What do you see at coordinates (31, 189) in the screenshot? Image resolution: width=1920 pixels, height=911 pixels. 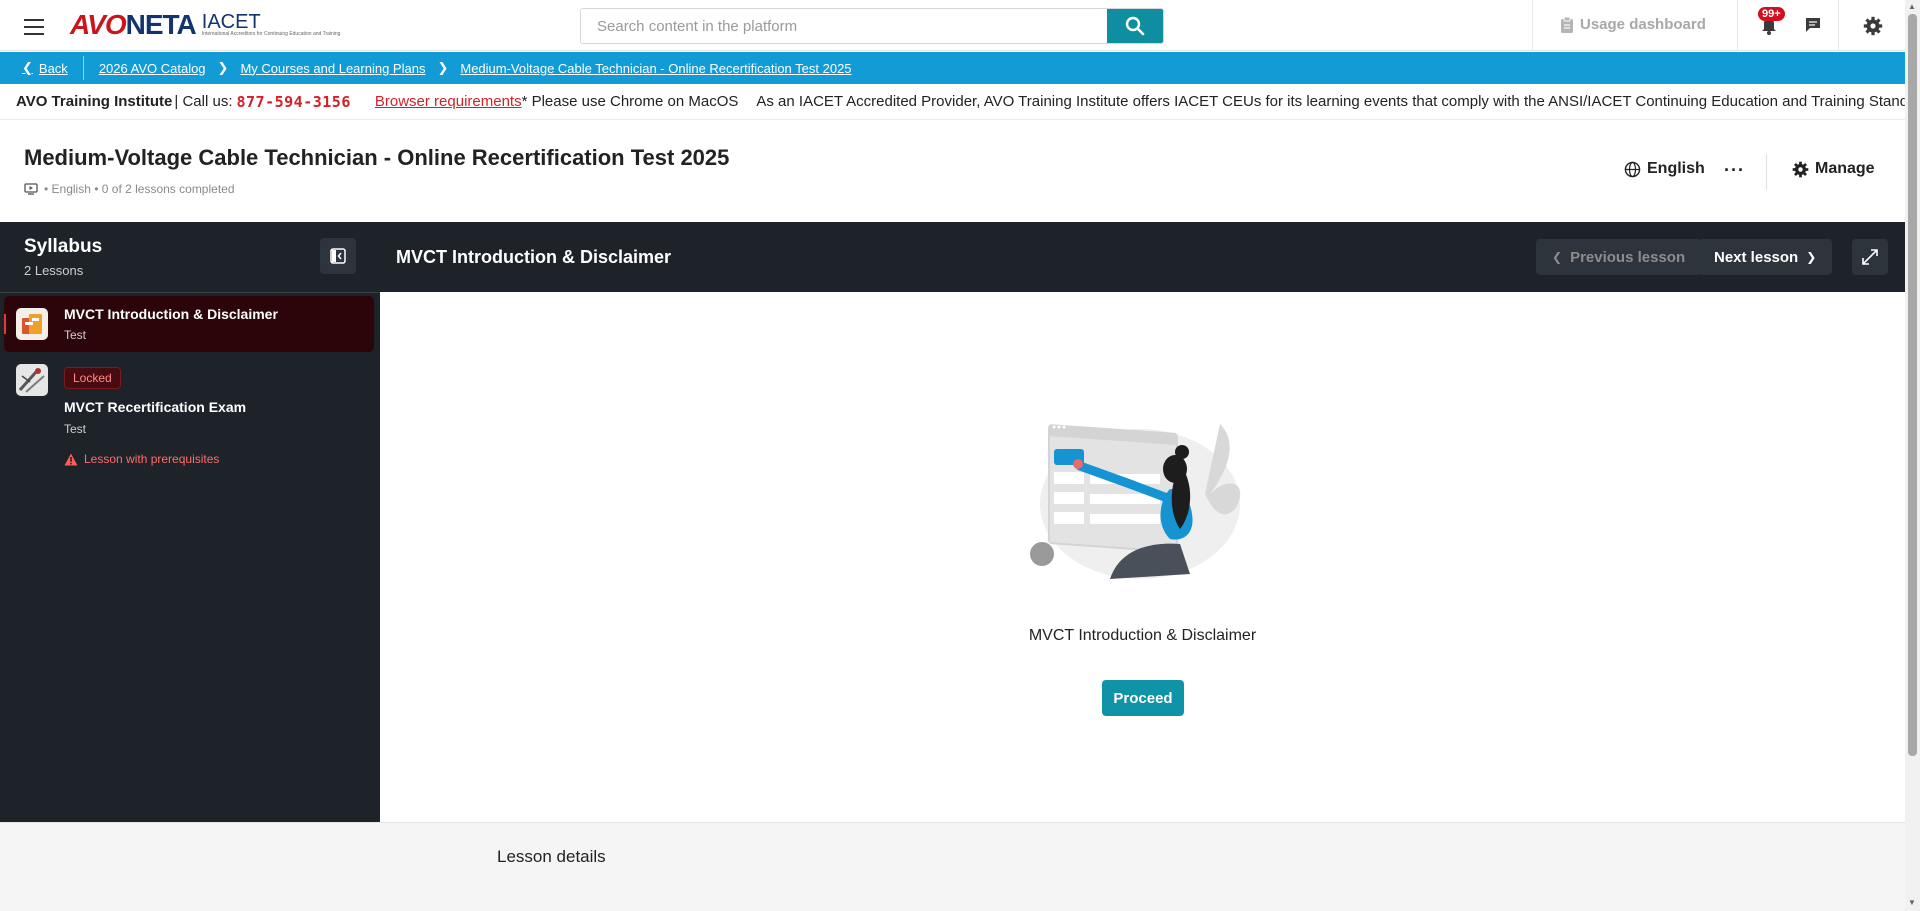 I see `course-type-icon` at bounding box center [31, 189].